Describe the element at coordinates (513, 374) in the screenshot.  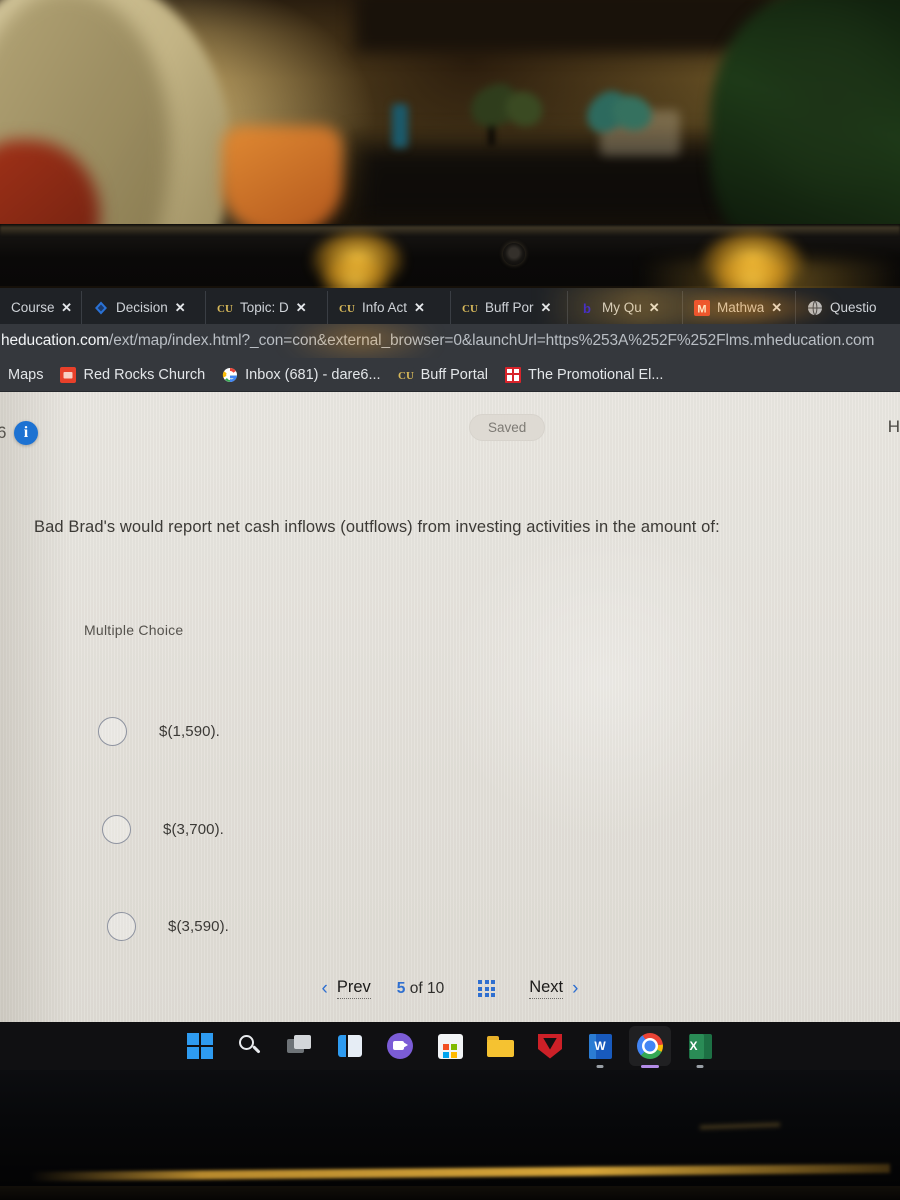
I see `red-grid-icon` at that location.